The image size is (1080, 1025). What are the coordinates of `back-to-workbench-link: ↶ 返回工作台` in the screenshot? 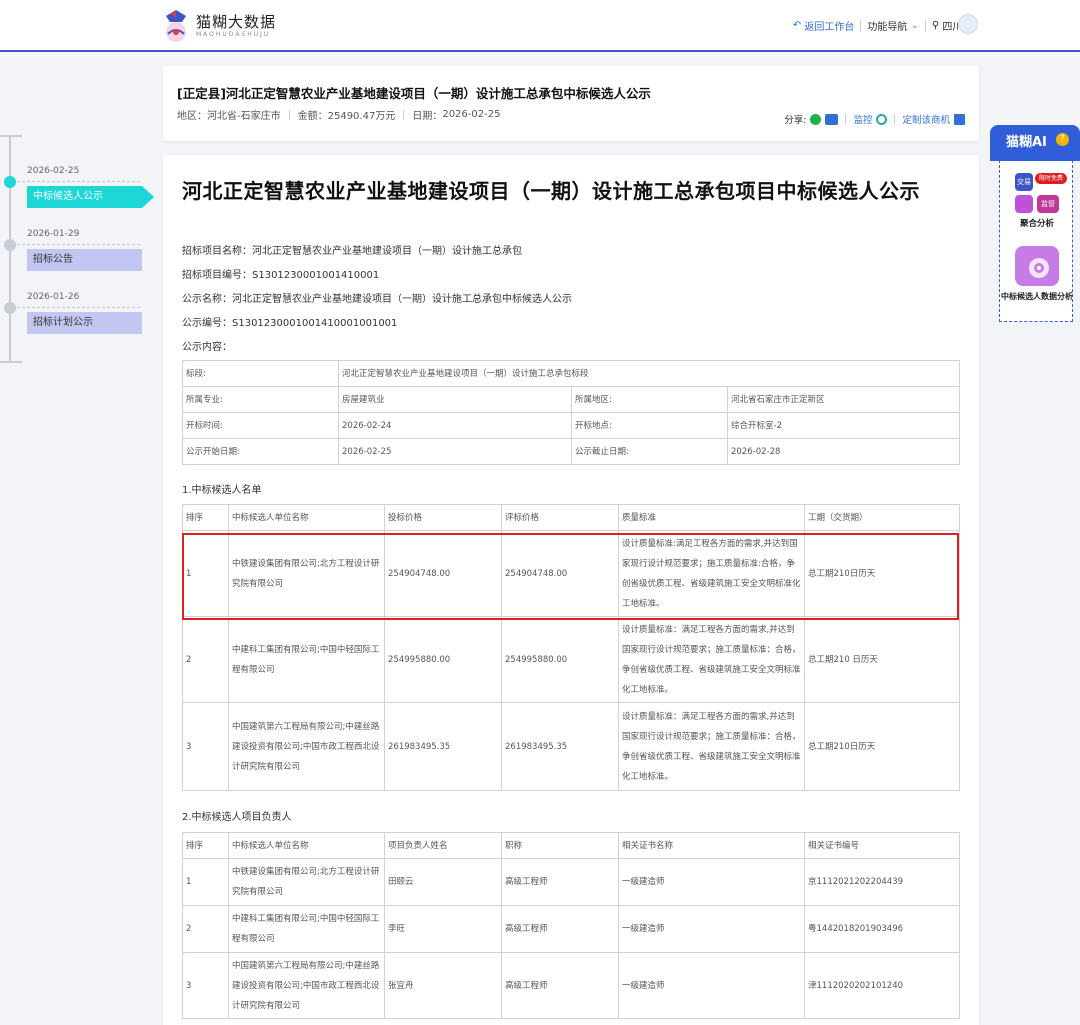 It's located at (824, 25).